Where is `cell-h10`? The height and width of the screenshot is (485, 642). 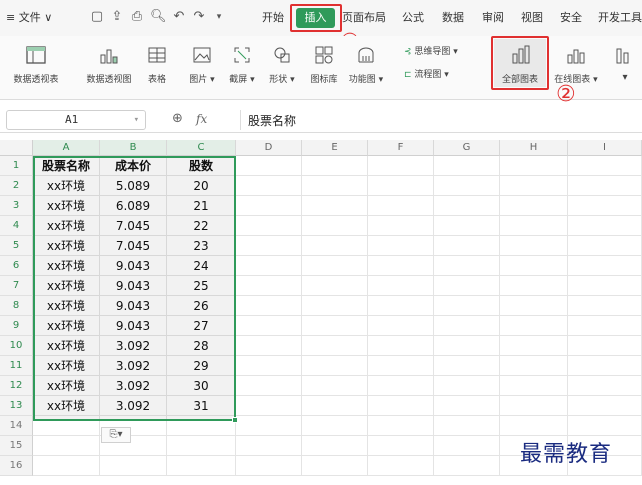 cell-h10 is located at coordinates (534, 346).